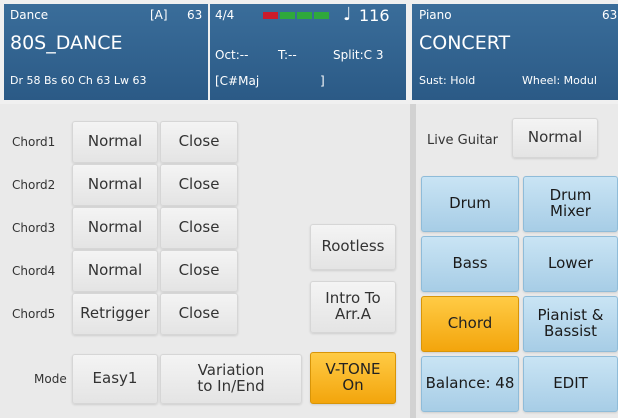 This screenshot has width=618, height=418. What do you see at coordinates (463, 140) in the screenshot?
I see `live-guitar-label: Live Guitar` at bounding box center [463, 140].